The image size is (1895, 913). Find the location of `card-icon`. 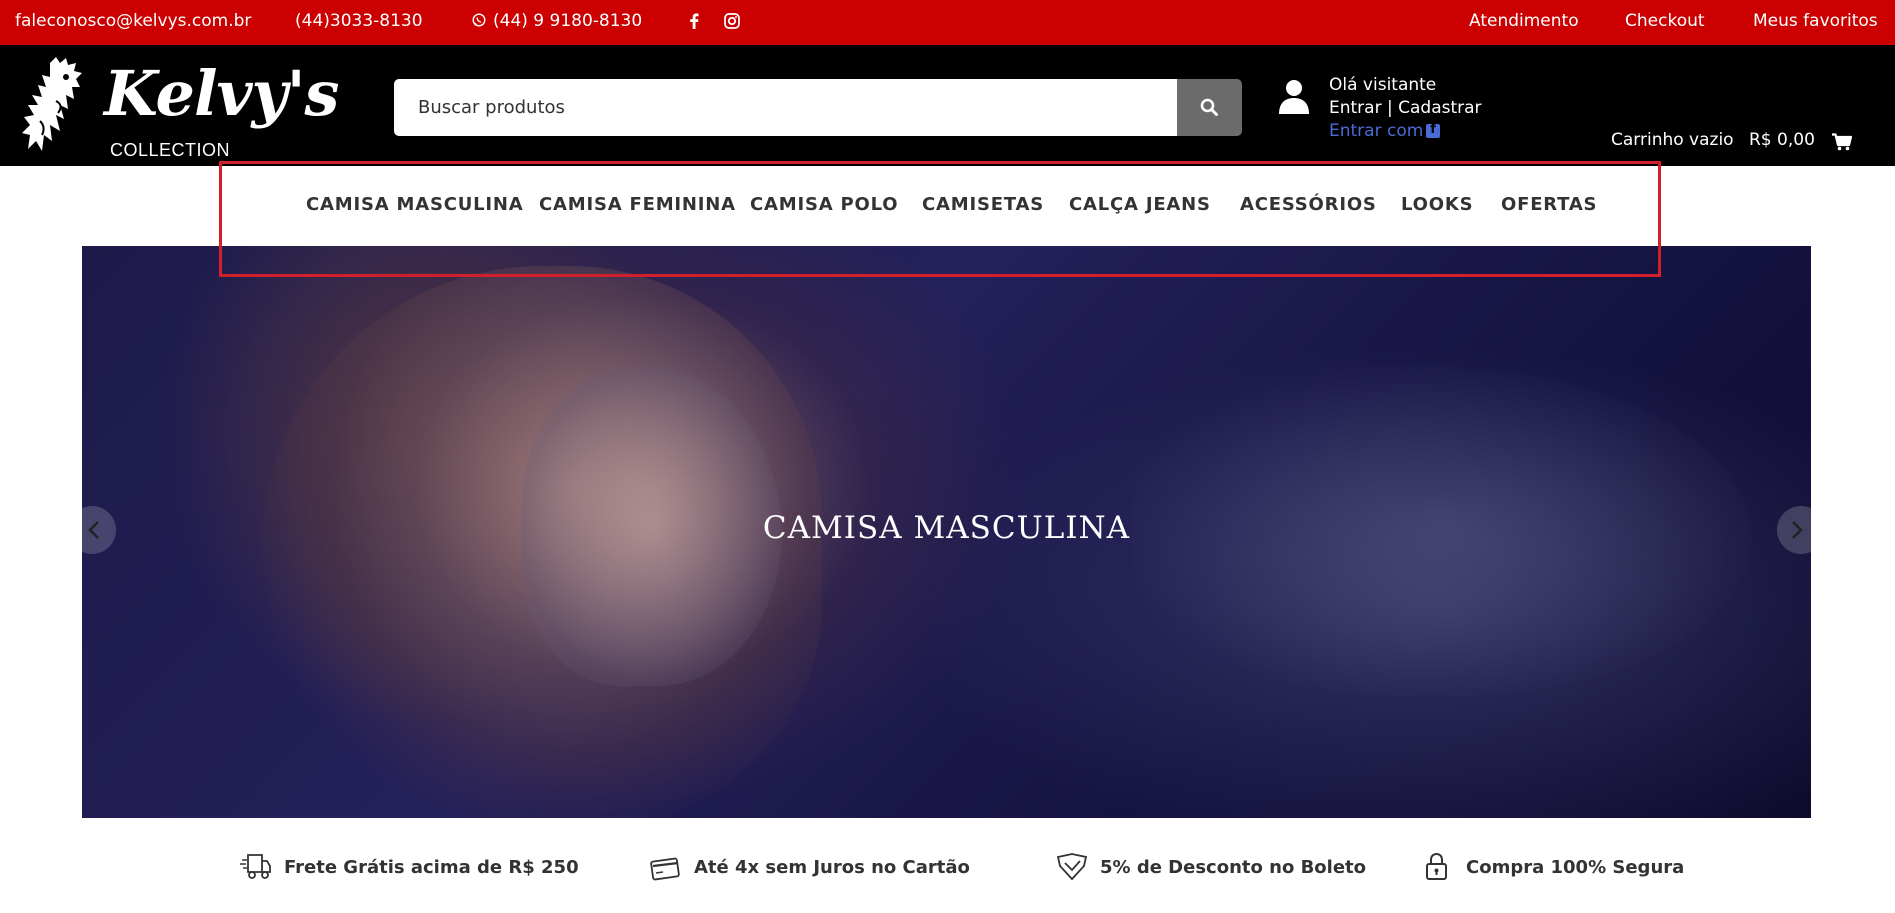

card-icon is located at coordinates (665, 869).